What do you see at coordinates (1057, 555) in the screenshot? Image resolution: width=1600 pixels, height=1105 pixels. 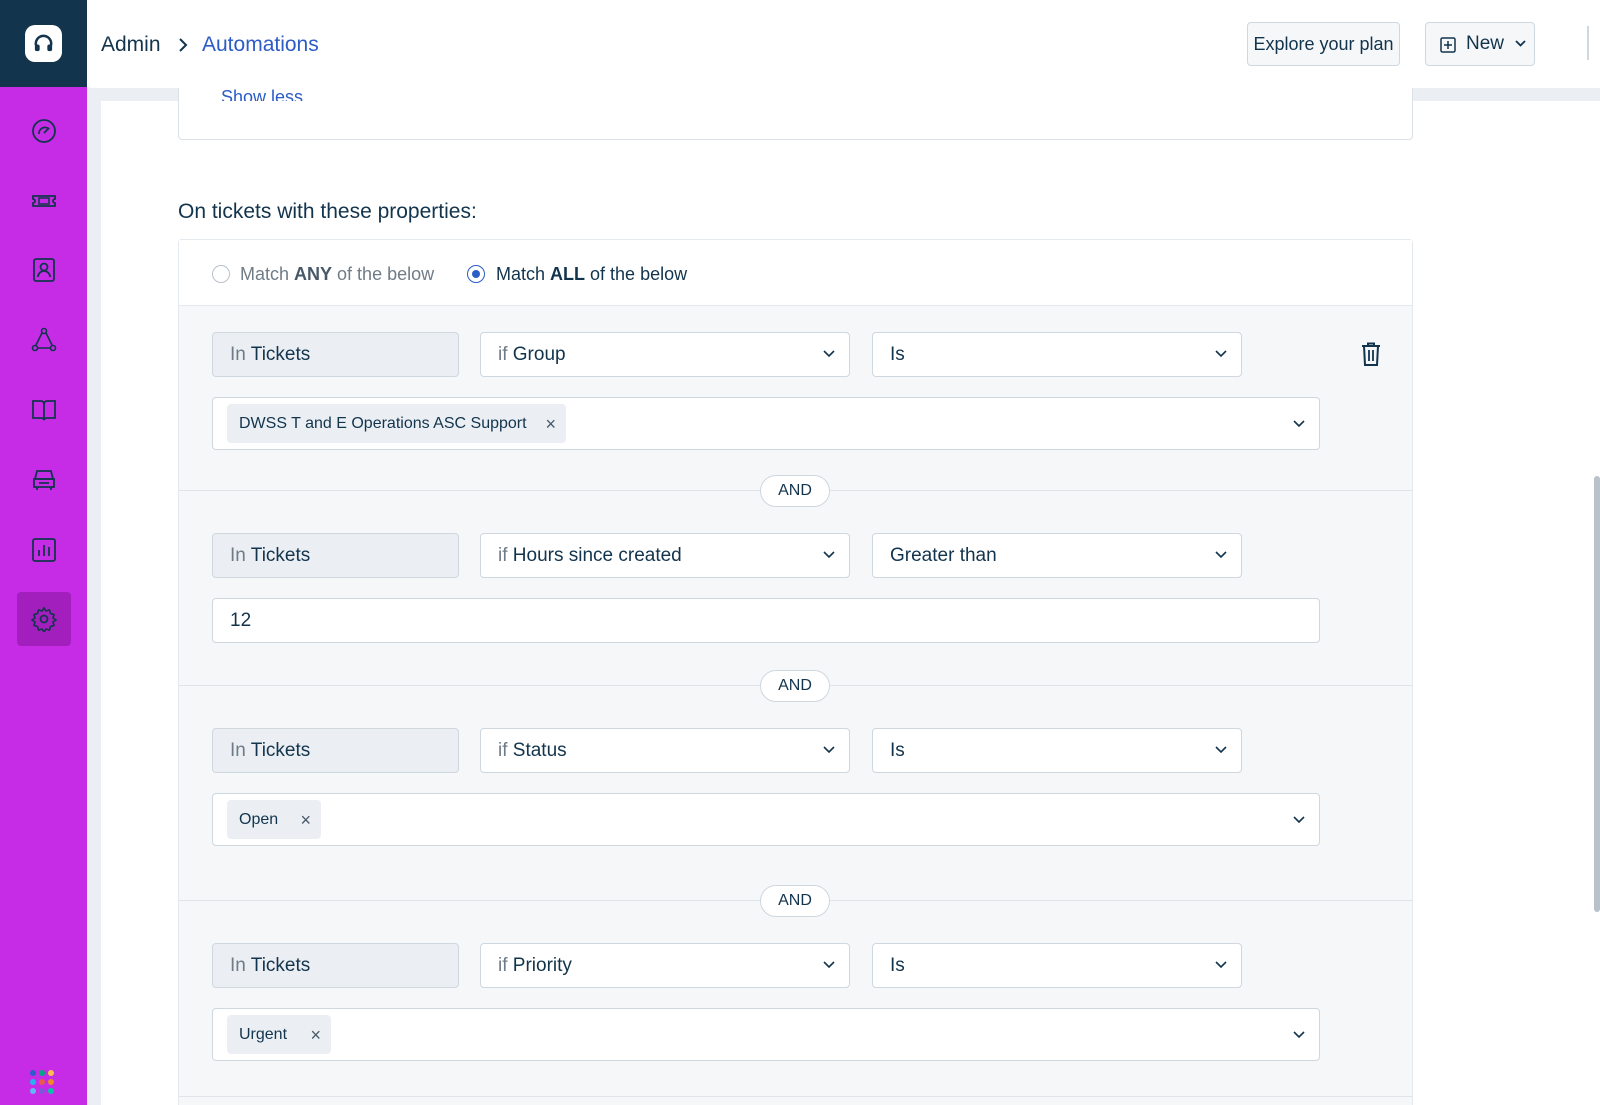 I see `condition-2-operator-dropdown: Greater than` at bounding box center [1057, 555].